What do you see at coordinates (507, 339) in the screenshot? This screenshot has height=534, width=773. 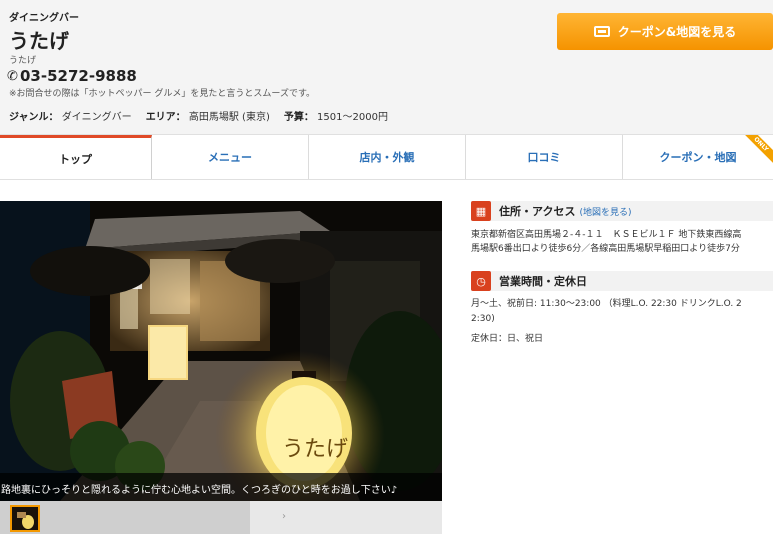 I see `closed-days: 定休日：日、祝日` at bounding box center [507, 339].